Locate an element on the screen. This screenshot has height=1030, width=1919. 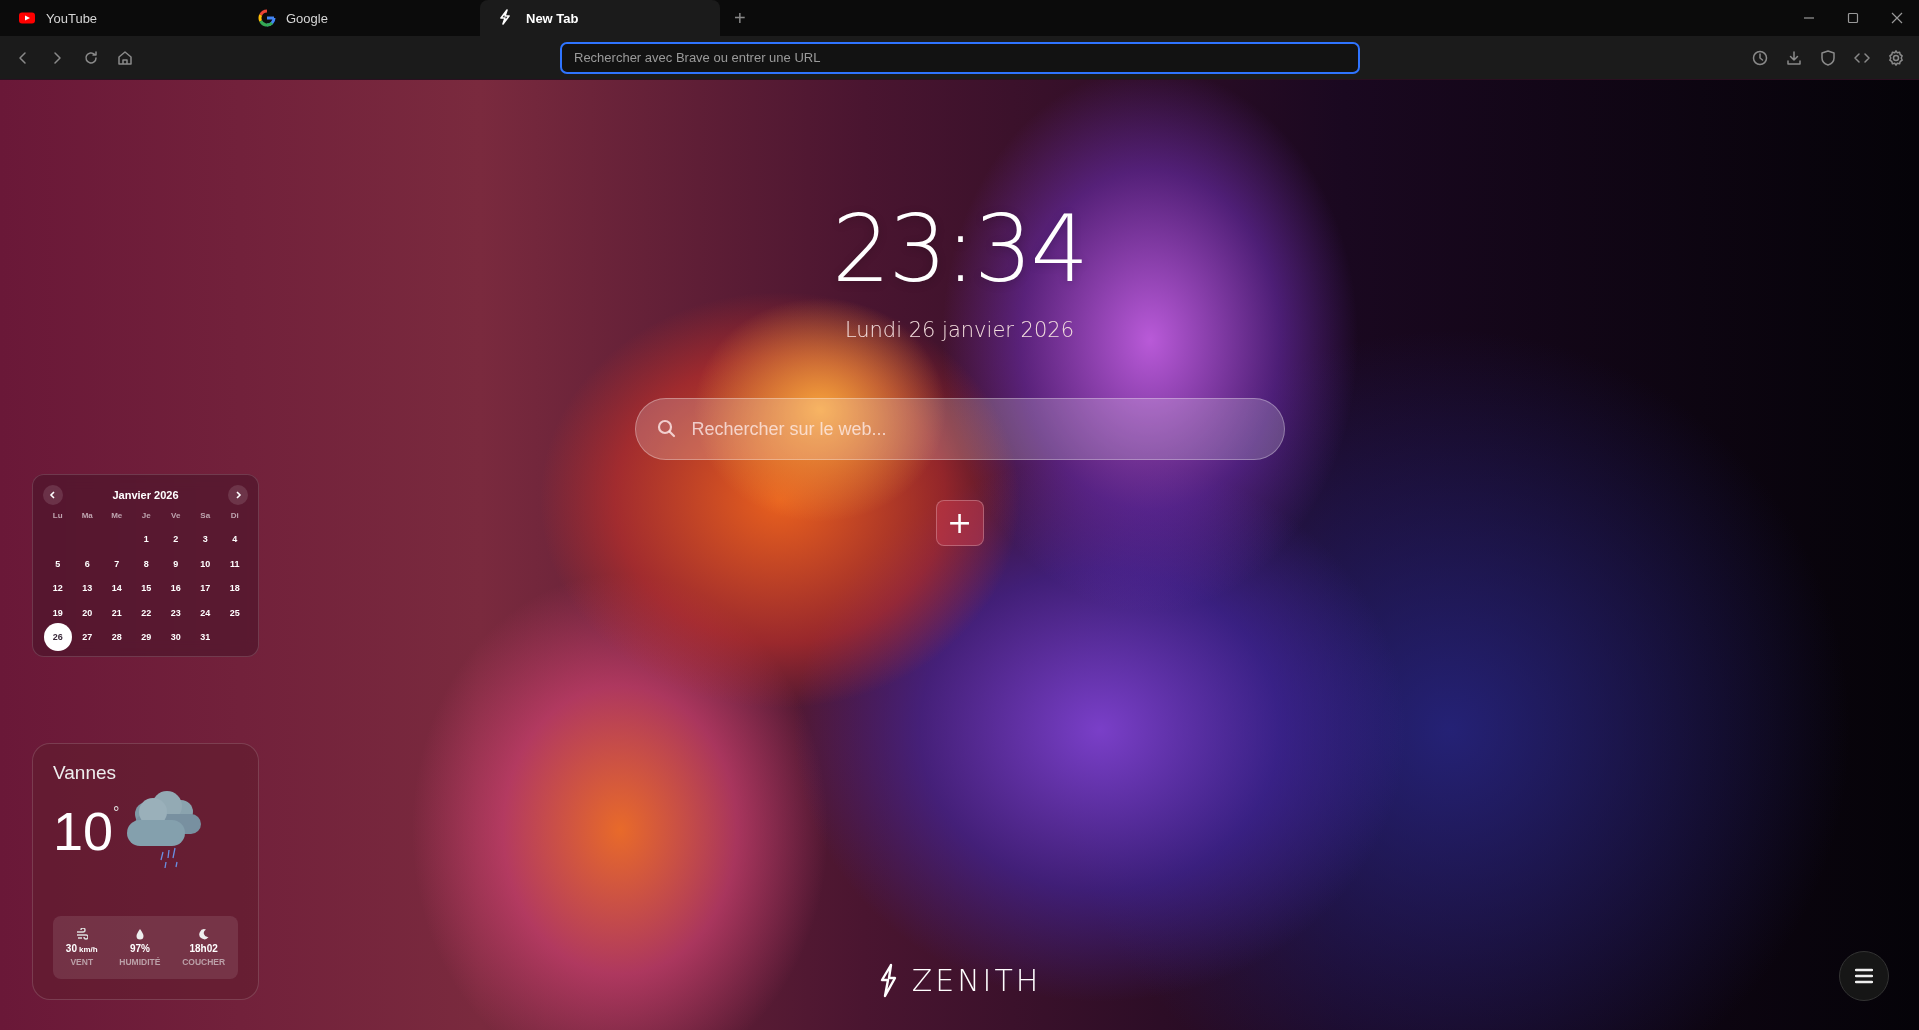
address-bar: Rechercher avec Brave ou entrer une URL is located at coordinates (960, 57).